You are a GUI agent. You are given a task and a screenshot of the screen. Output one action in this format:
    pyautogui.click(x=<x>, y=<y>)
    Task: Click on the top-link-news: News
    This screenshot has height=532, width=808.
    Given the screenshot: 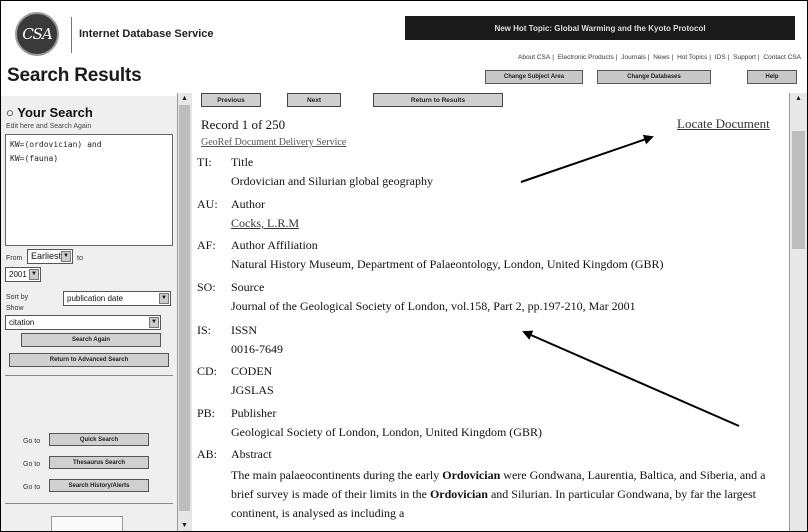 What is the action you would take?
    pyautogui.click(x=661, y=57)
    